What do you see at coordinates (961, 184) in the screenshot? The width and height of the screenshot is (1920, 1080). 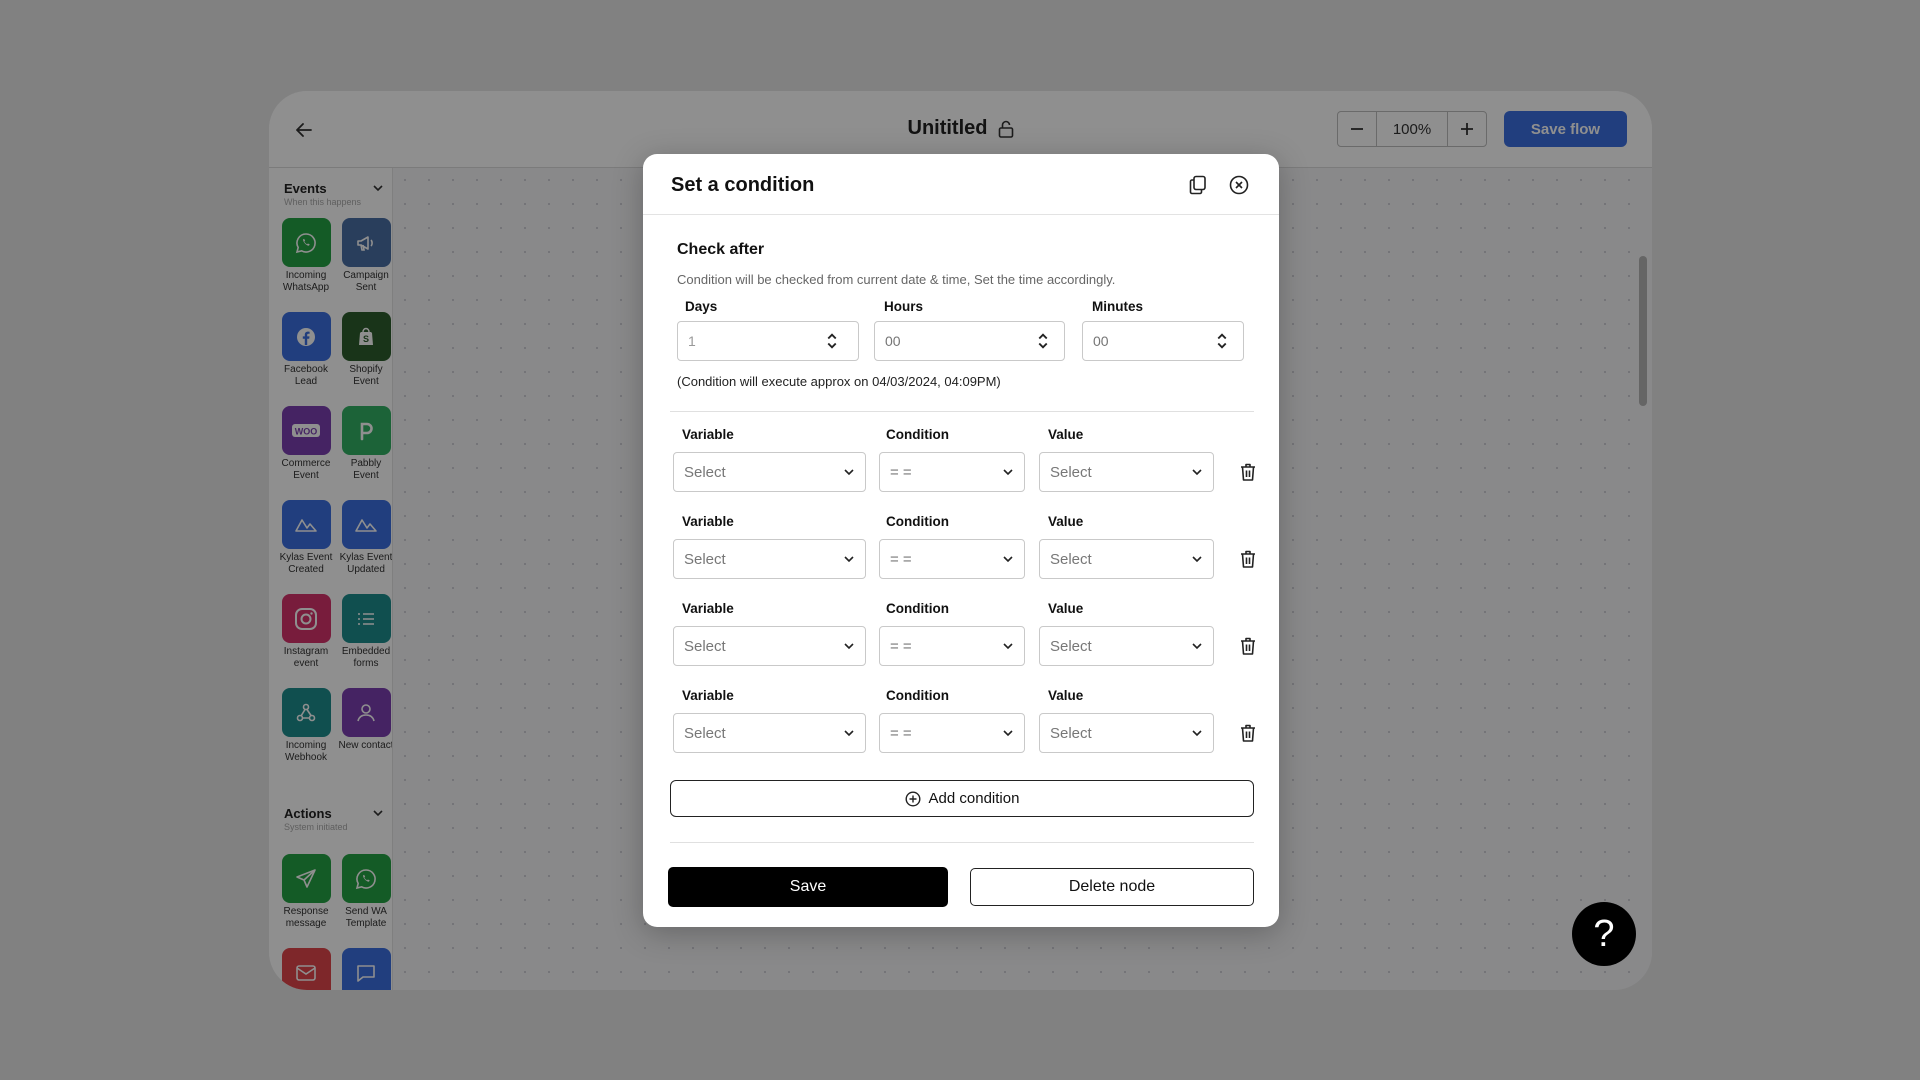 I see `modal-header: Set a condition` at bounding box center [961, 184].